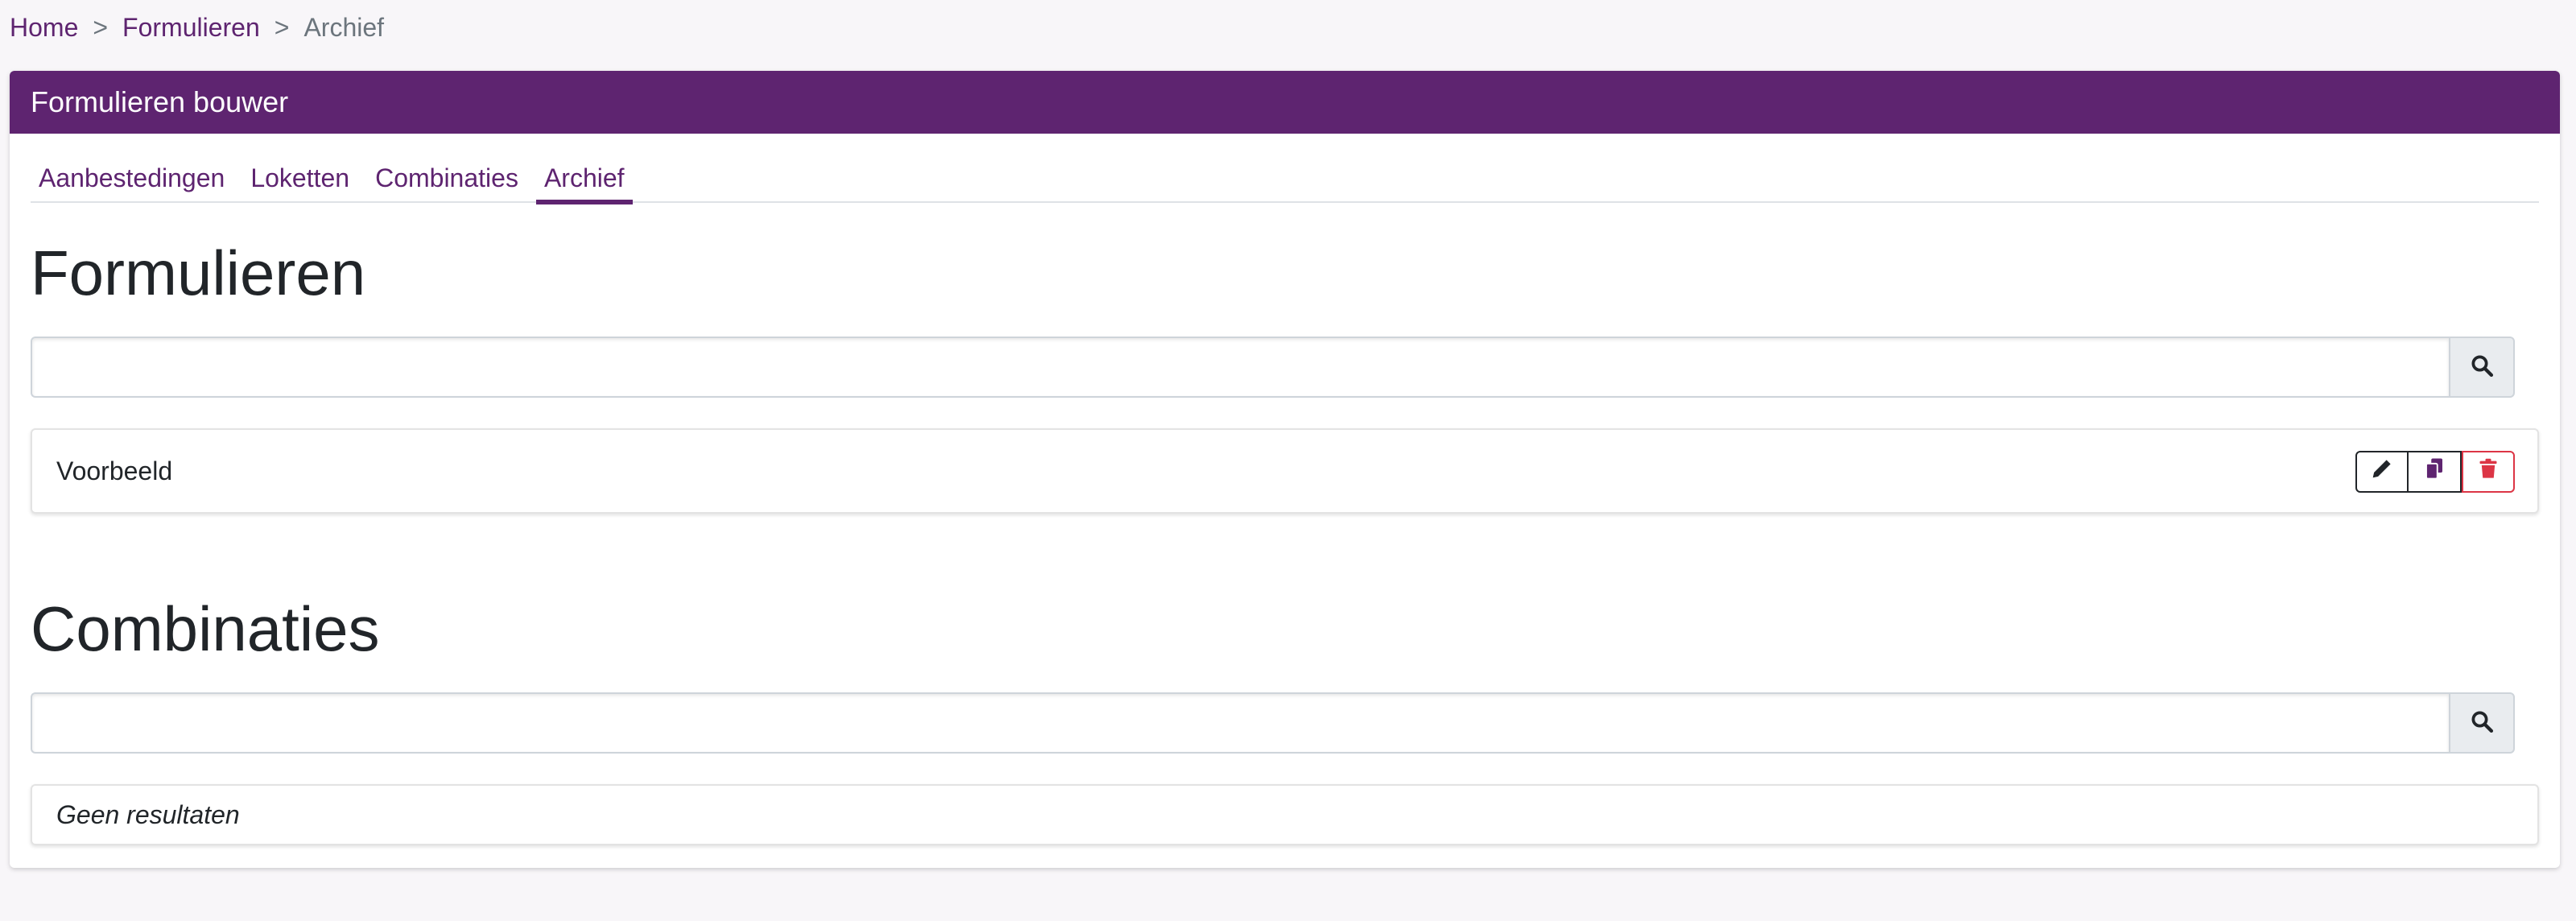  I want to click on tab-combinaties: Combinaties, so click(446, 181).